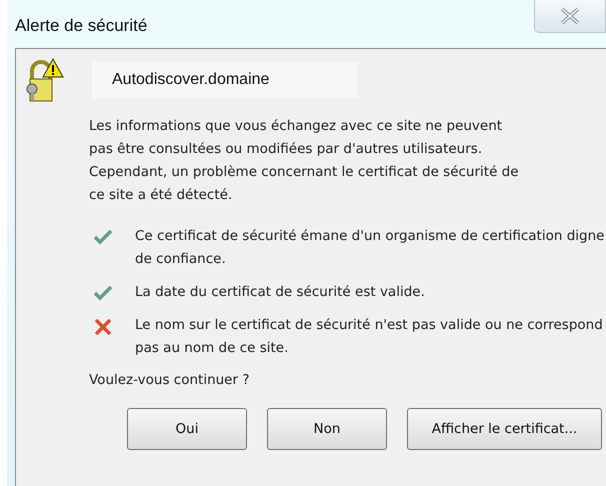 The height and width of the screenshot is (486, 606). What do you see at coordinates (304, 161) in the screenshot?
I see `message-text: Les informations que vous échangez avec ce site ne peuvent pas être consultées ou modifiées par d'autres utilisateurs. Cependant, un problème concernant le certificat de sécurité de ce site a été détecté.` at bounding box center [304, 161].